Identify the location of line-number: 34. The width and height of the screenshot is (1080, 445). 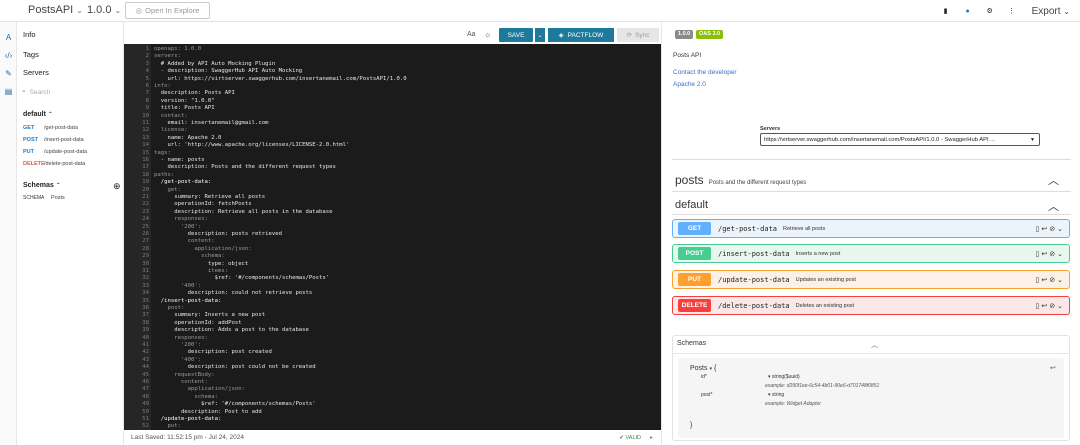
(145, 293).